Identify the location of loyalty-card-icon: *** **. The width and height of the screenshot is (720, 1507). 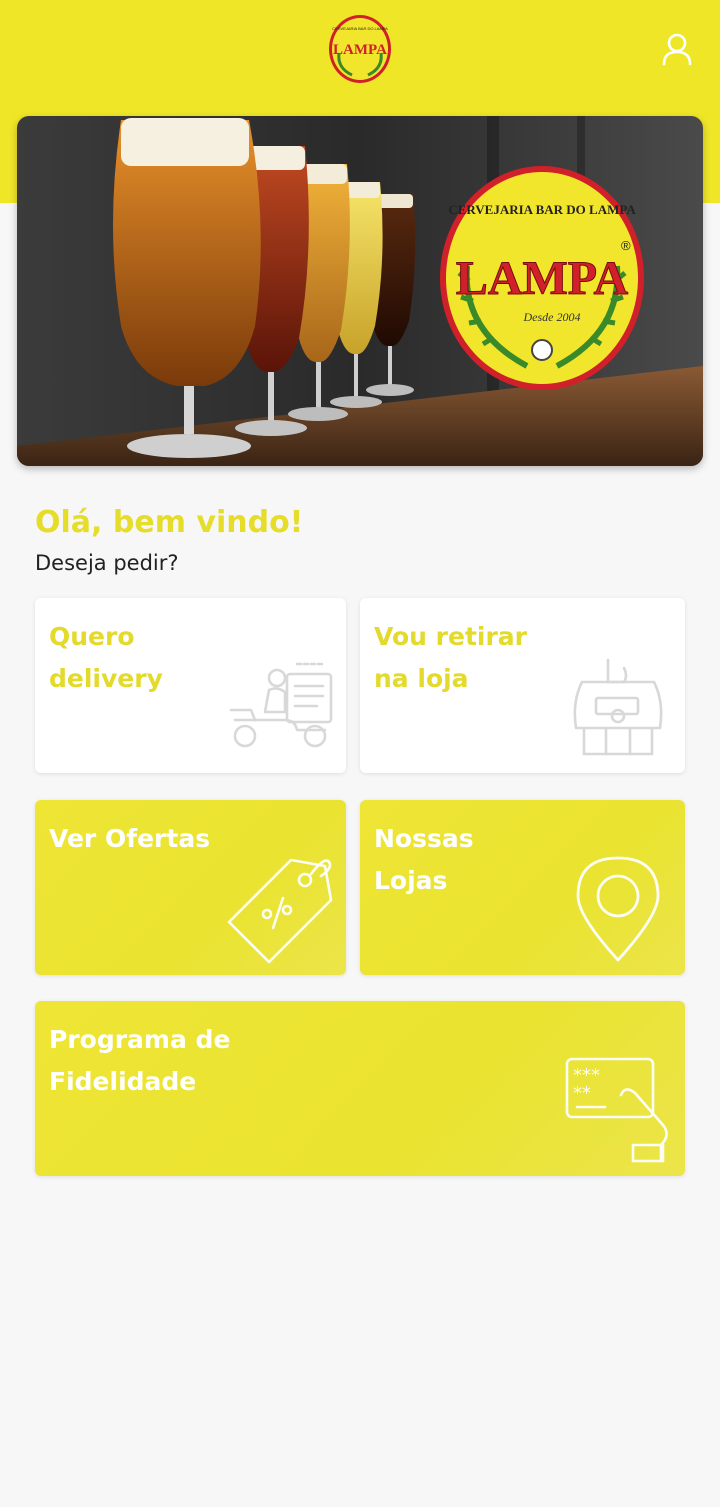
(616, 1110).